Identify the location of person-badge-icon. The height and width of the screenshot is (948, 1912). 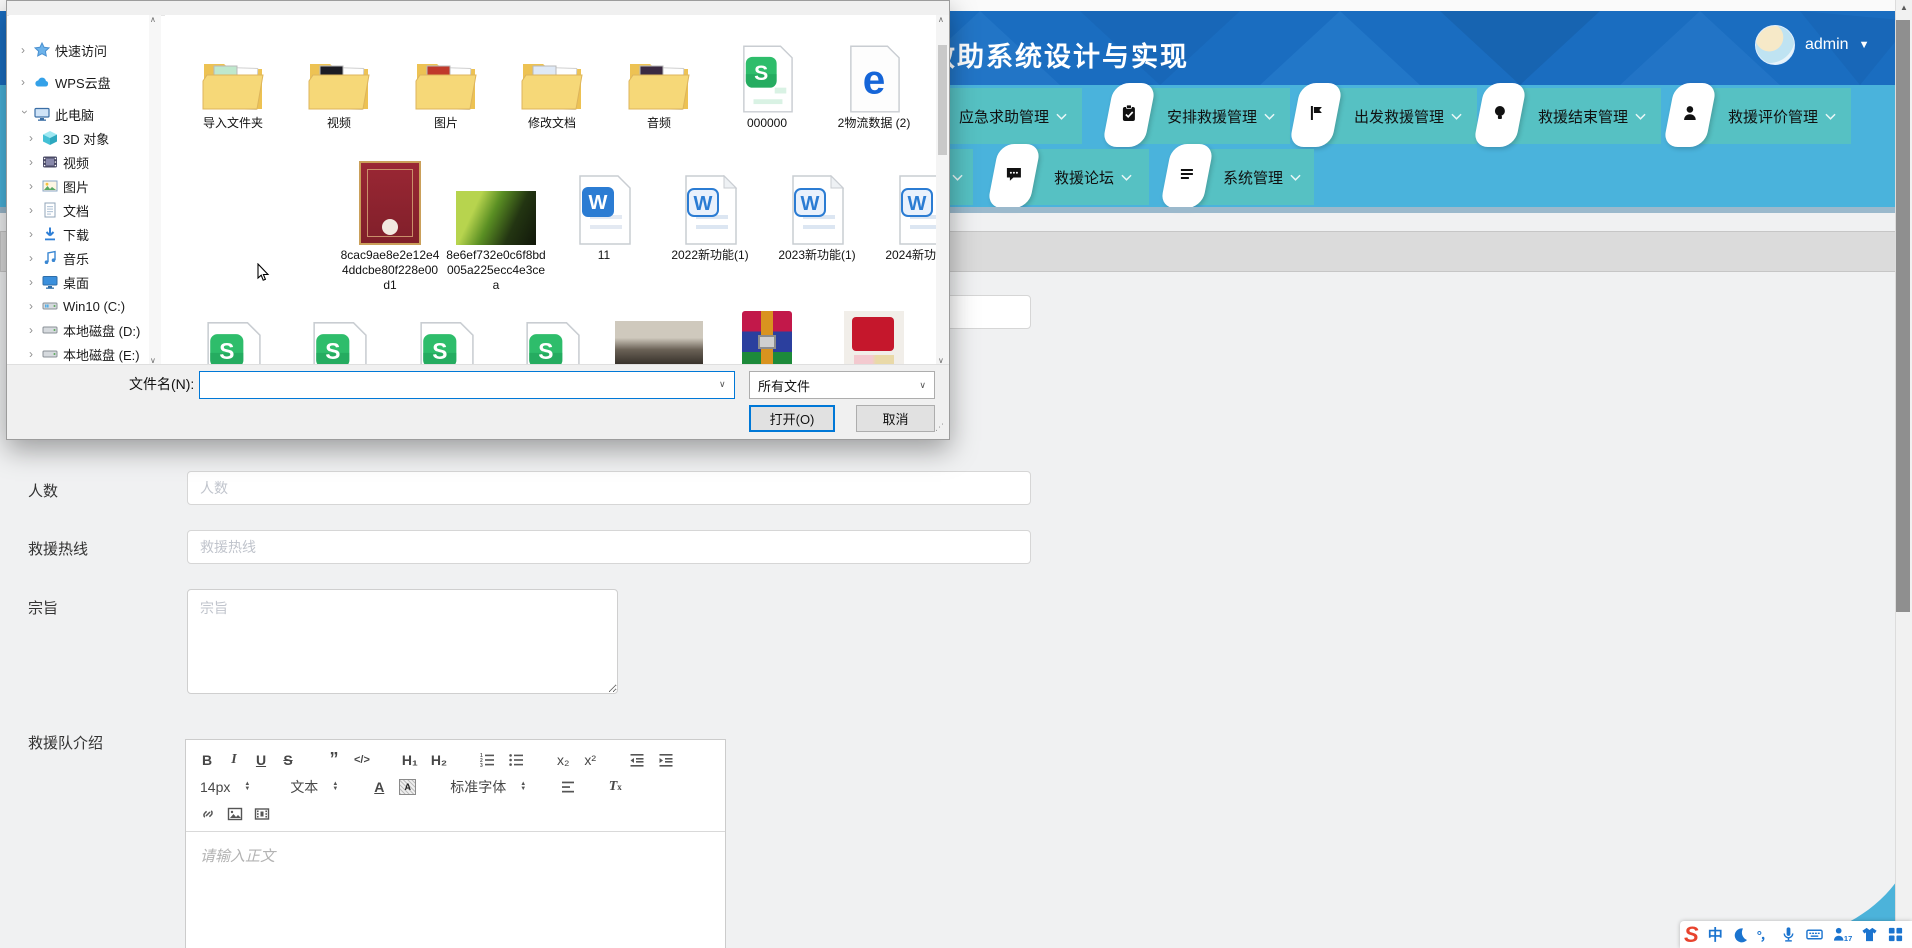
(1842, 934).